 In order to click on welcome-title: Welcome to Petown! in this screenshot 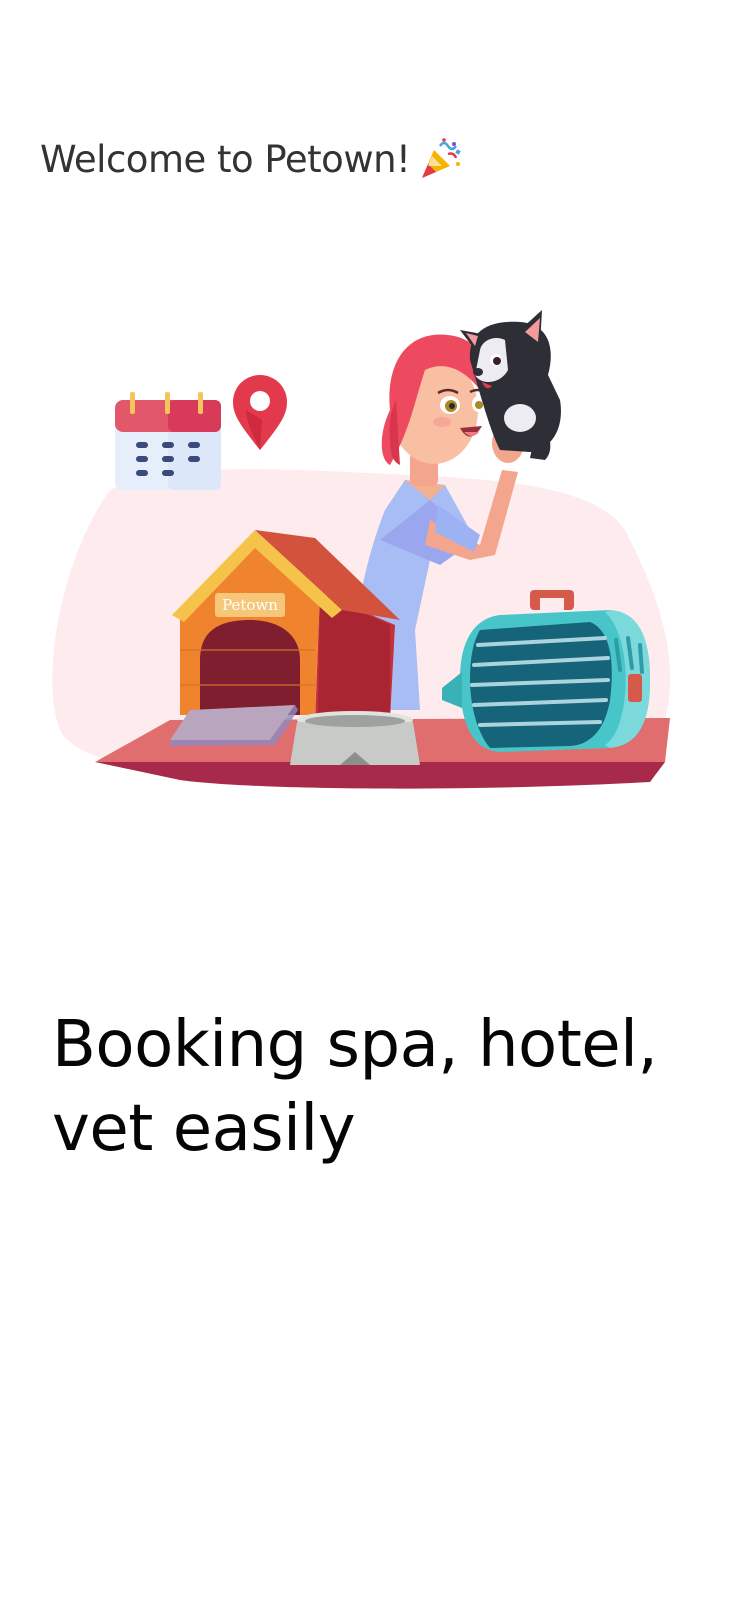, I will do `click(225, 159)`.